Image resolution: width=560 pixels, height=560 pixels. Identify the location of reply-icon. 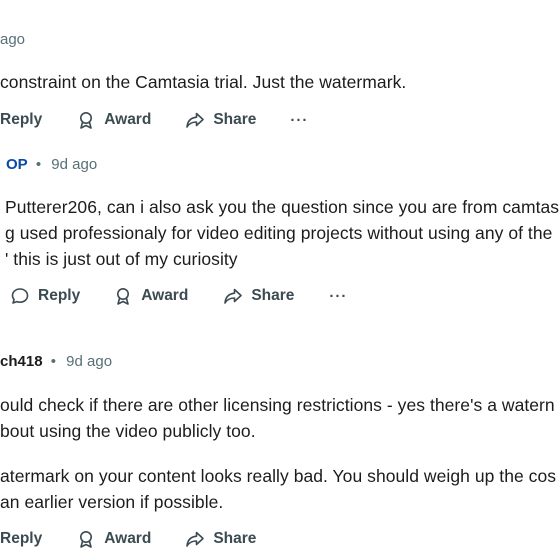
(20, 296).